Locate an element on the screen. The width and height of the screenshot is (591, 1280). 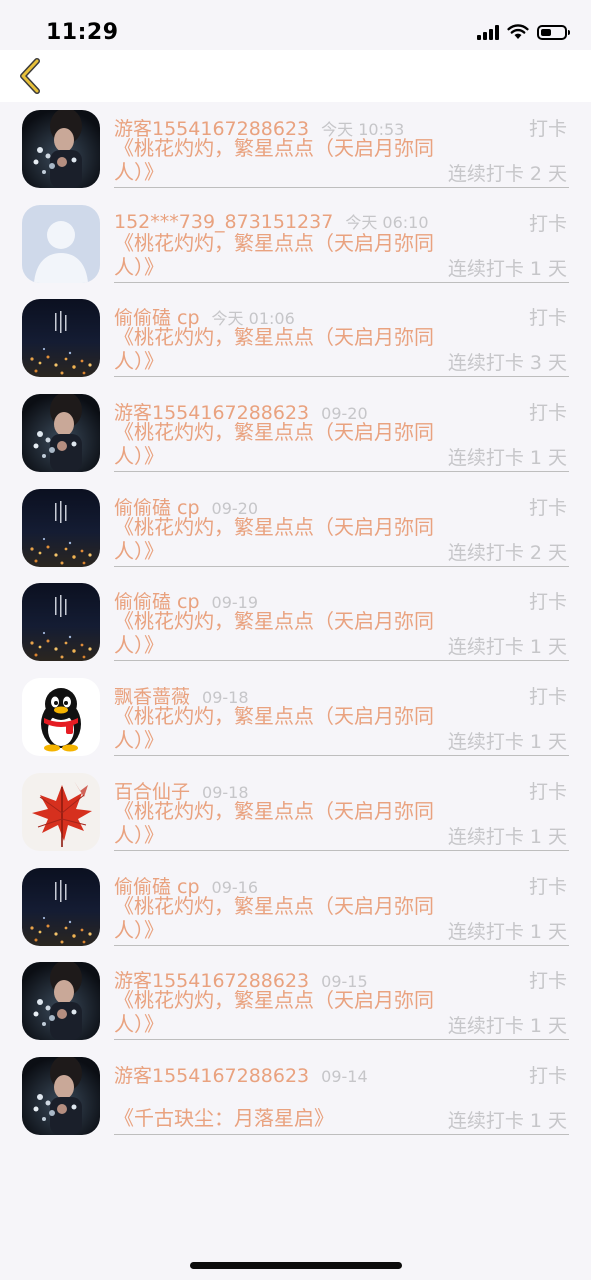
home-indicator is located at coordinates (296, 1265).